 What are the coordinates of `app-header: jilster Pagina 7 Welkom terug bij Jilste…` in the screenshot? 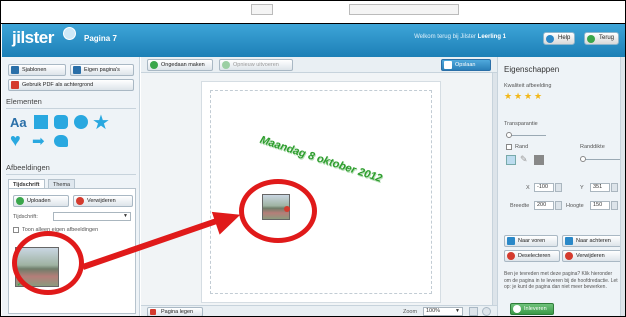 It's located at (313, 40).